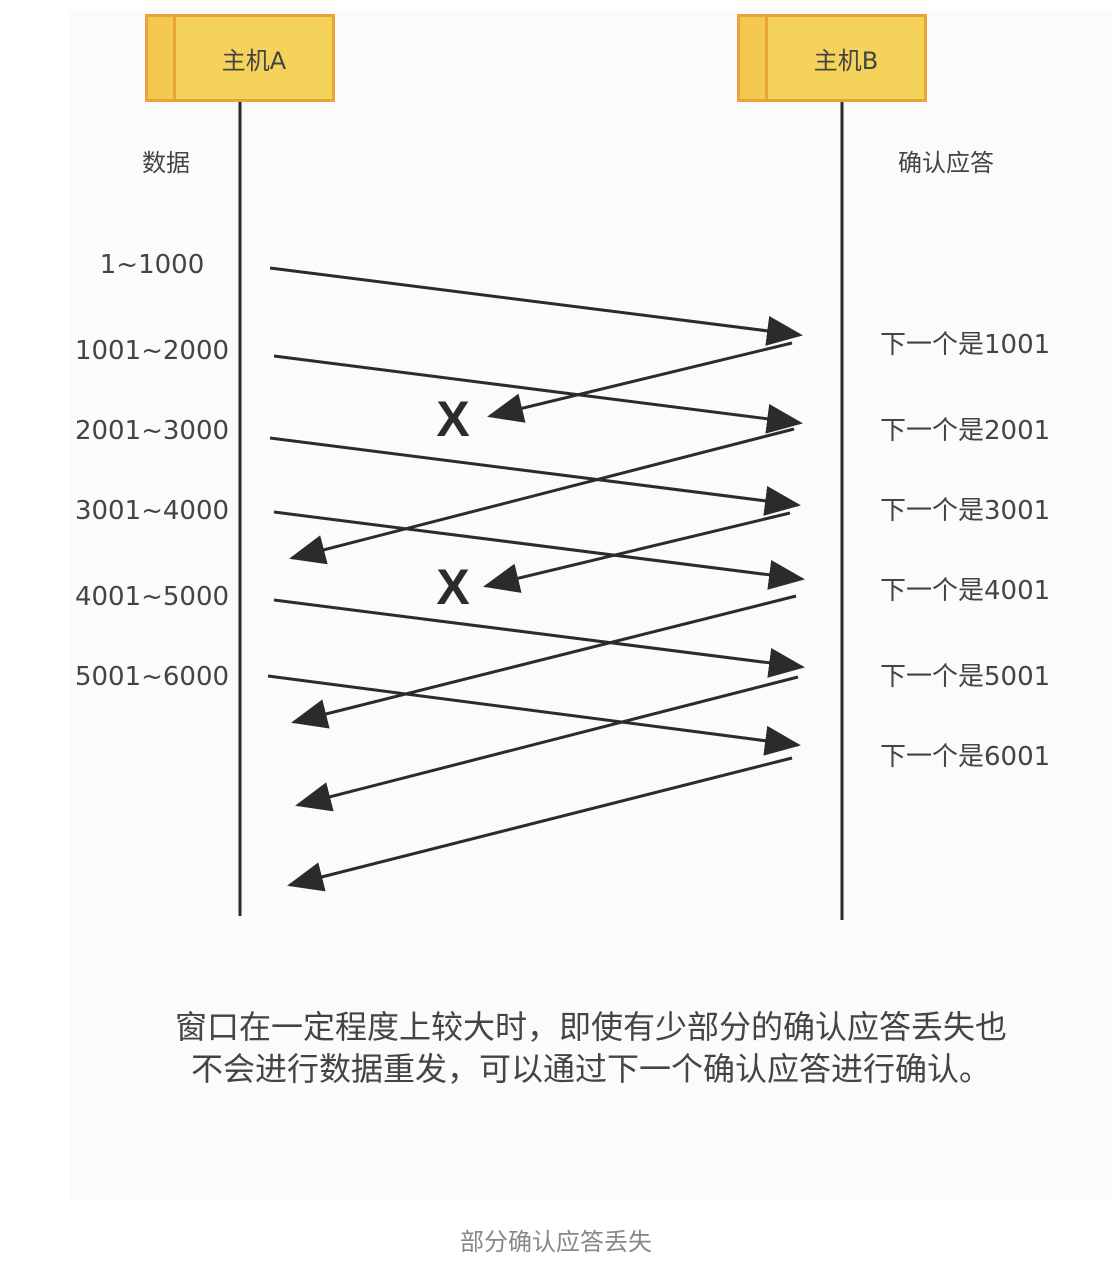  Describe the element at coordinates (965, 345) in the screenshot. I see `ack-label: 下一个是1001` at that location.